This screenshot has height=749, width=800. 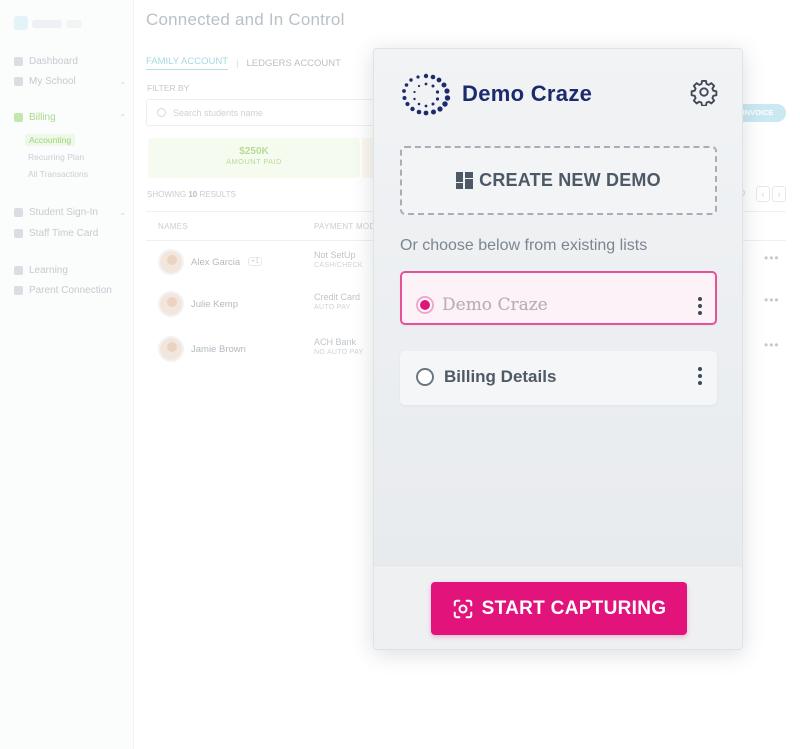 I want to click on brand-header: Demo Craze, so click(x=495, y=94).